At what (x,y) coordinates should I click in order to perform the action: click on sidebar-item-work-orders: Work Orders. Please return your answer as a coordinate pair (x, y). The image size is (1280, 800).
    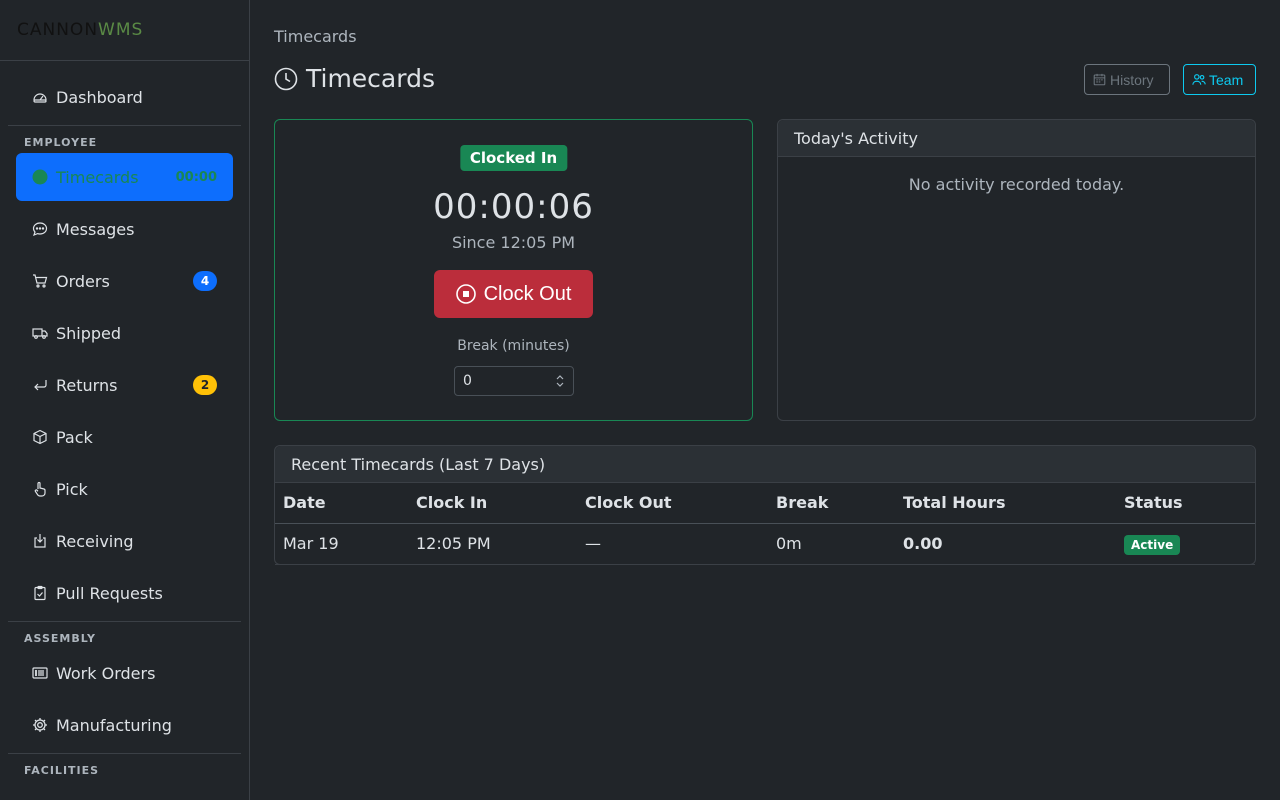
    Looking at the image, I should click on (124, 673).